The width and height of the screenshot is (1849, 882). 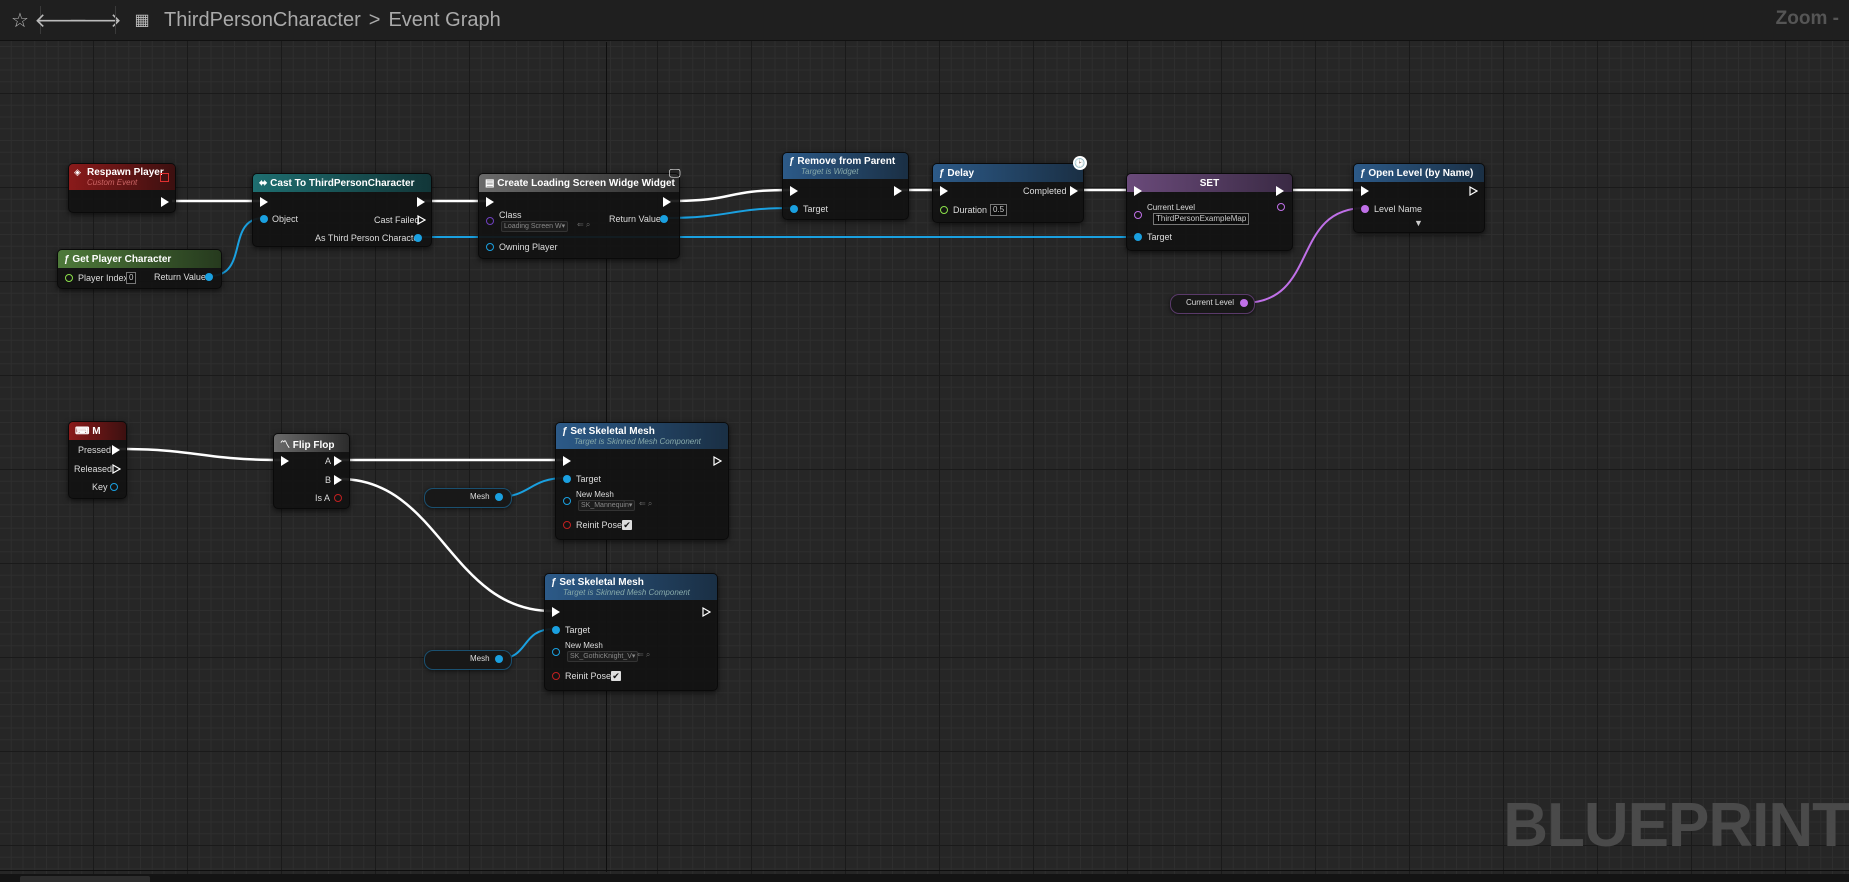 What do you see at coordinates (262, 20) in the screenshot?
I see `breadcrumb-class: ThirdPersonCharacter` at bounding box center [262, 20].